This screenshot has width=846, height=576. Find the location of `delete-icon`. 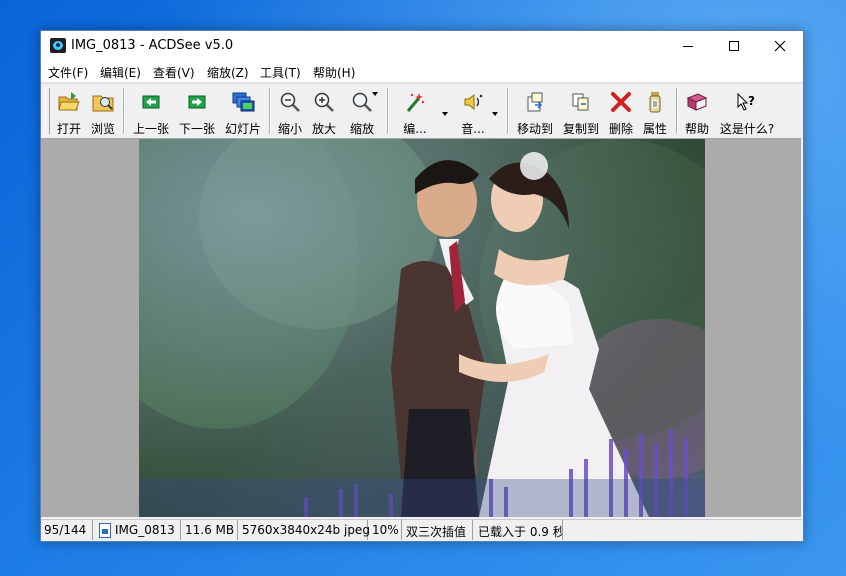

delete-icon is located at coordinates (621, 102).